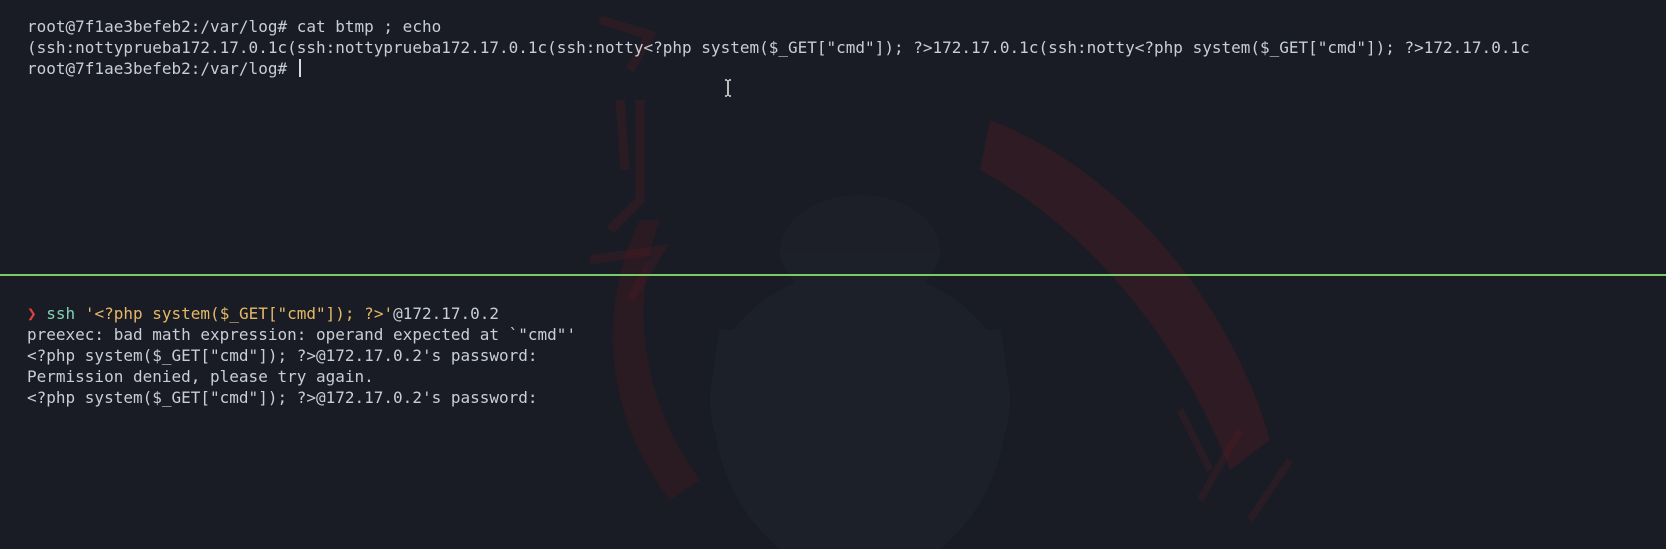 This screenshot has width=1666, height=549. What do you see at coordinates (299, 68) in the screenshot?
I see `text-cursor` at bounding box center [299, 68].